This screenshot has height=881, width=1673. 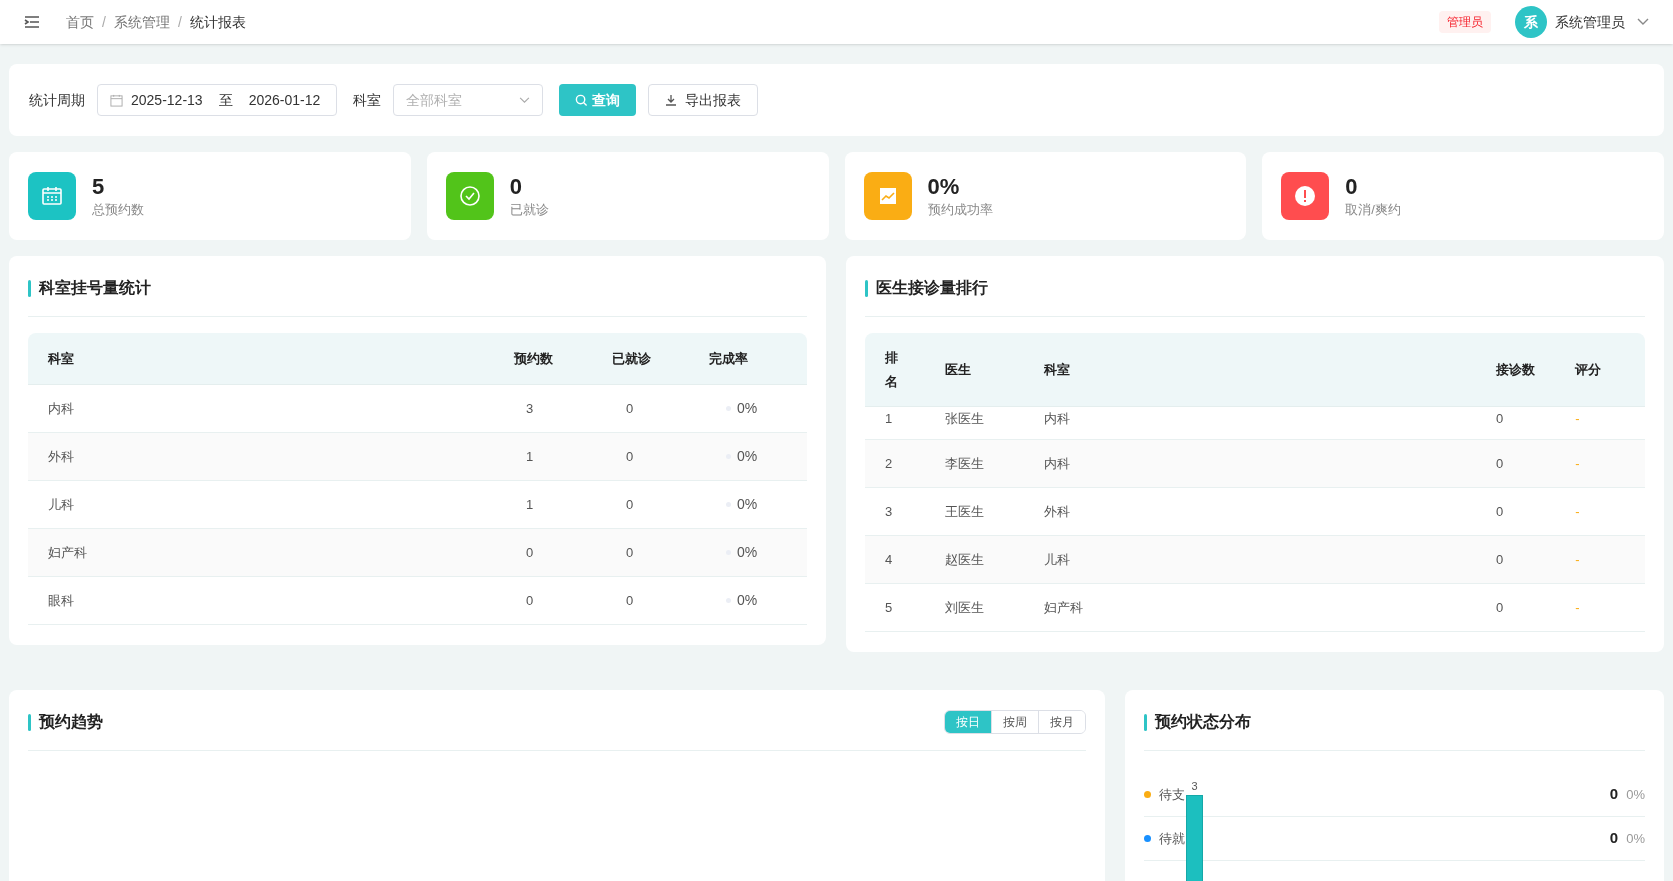 I want to click on export-button: 导出报表, so click(x=703, y=100).